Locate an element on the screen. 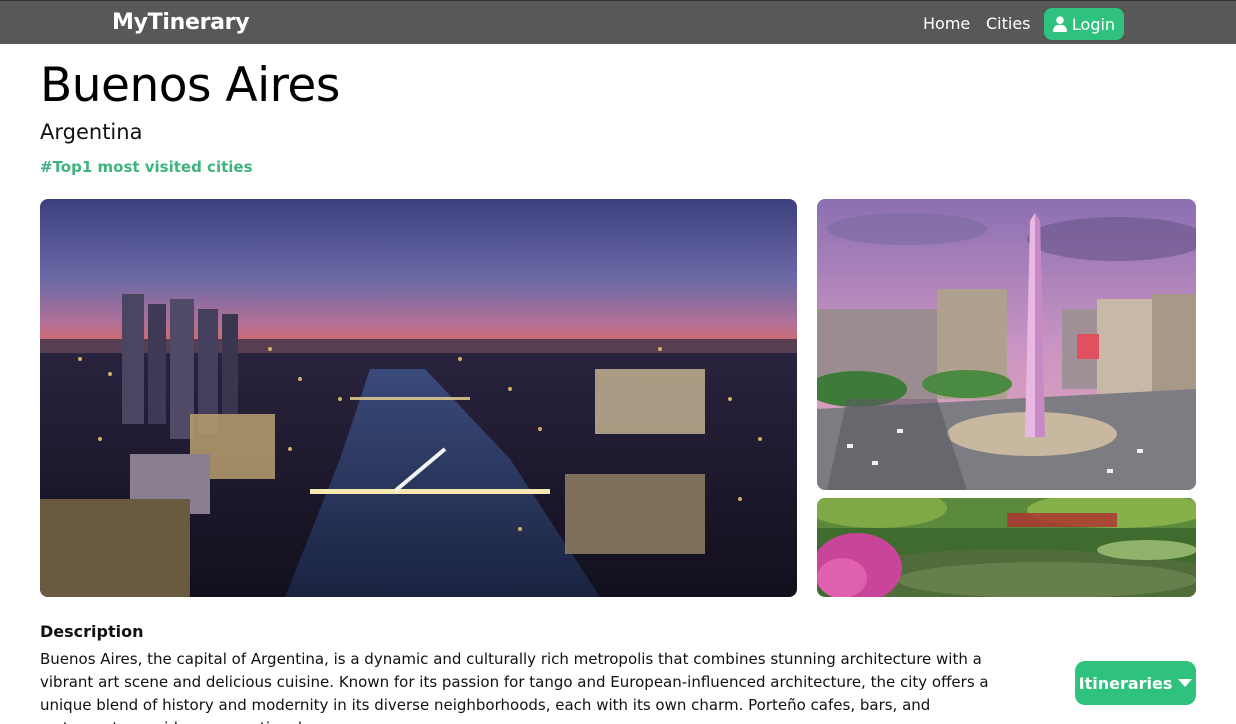 The image size is (1236, 724). japanese-garden-photo is located at coordinates (1006, 547).